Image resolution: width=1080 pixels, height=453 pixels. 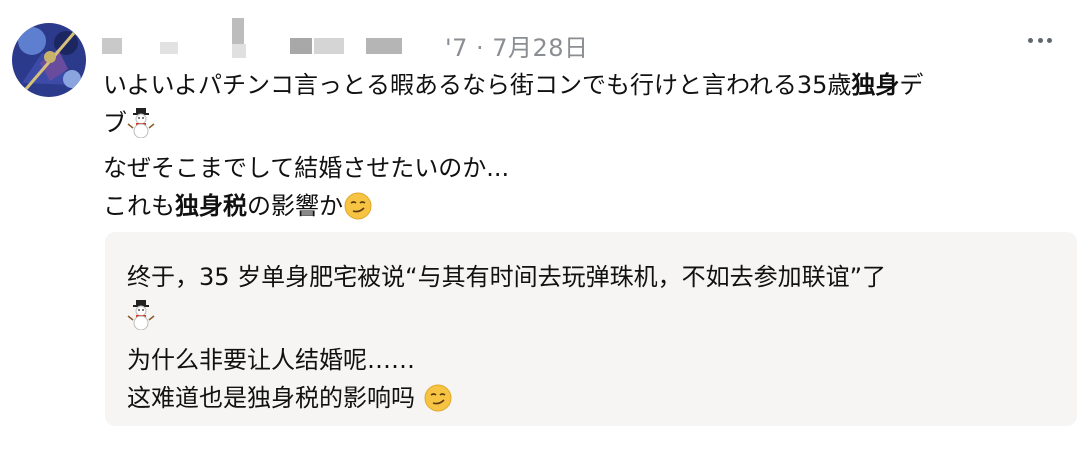 I want to click on translation-line-1: 终于，35 岁单身肥宅被说“与其有时间去玩弹珠机，不如去参加联谊”了, so click(x=507, y=277).